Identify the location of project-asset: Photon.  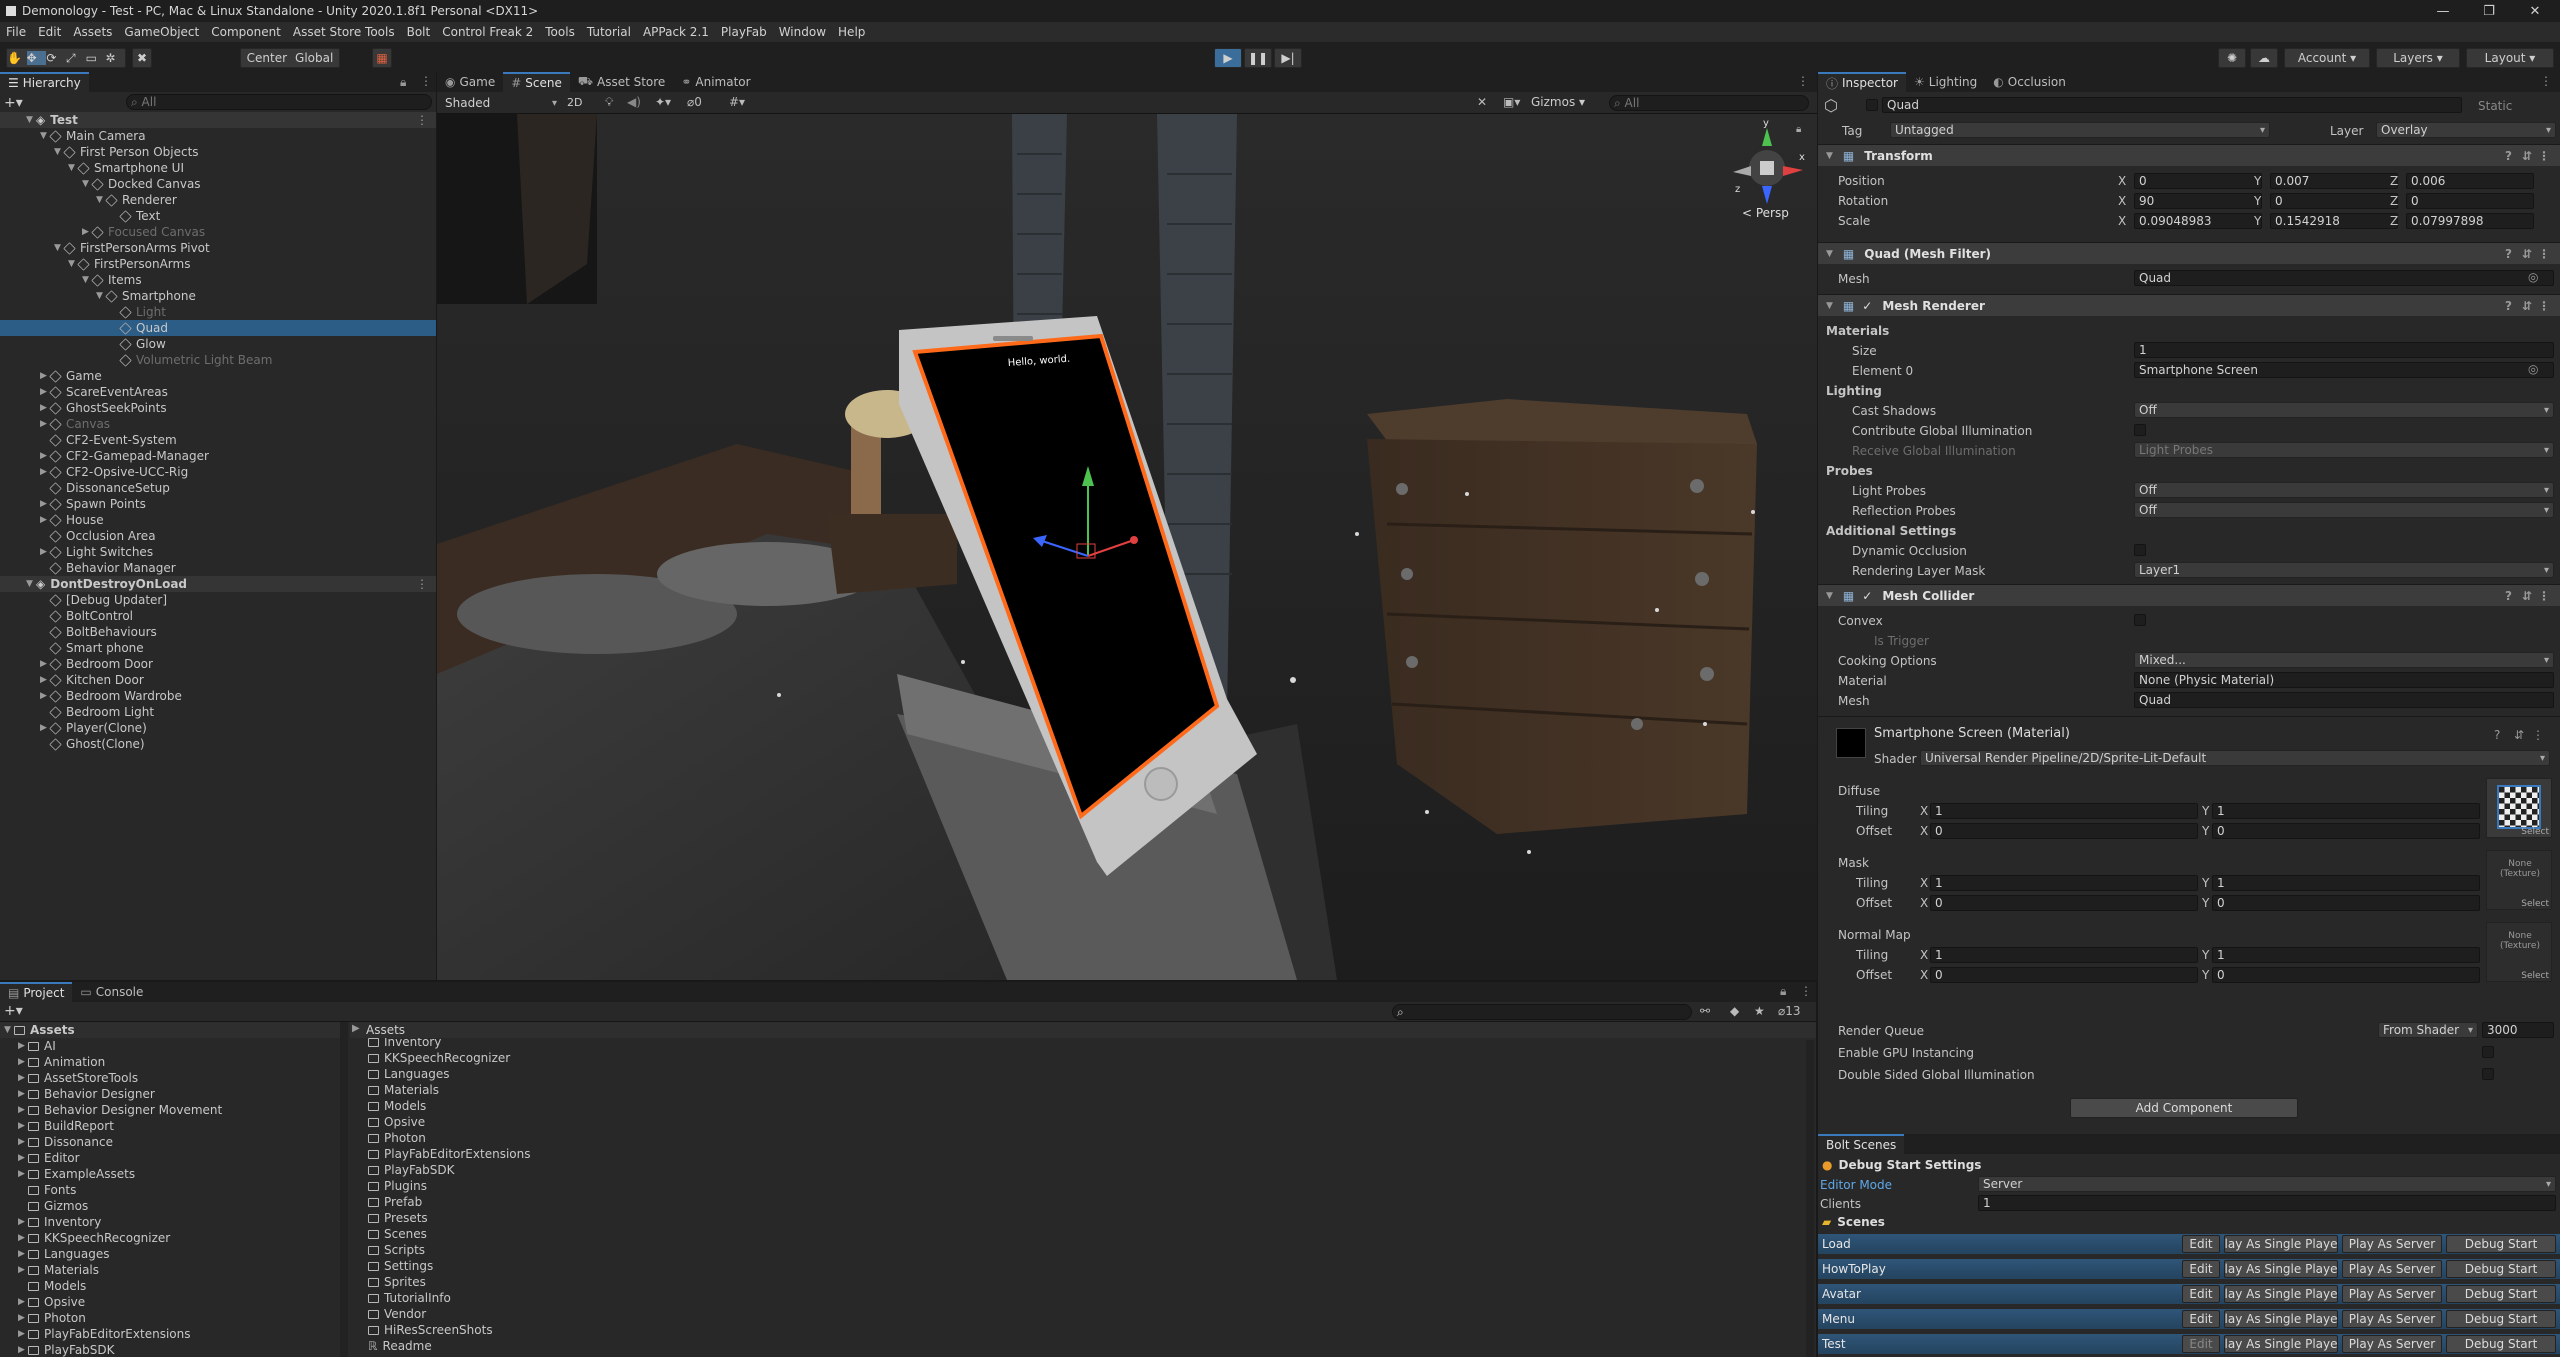
(397, 1138).